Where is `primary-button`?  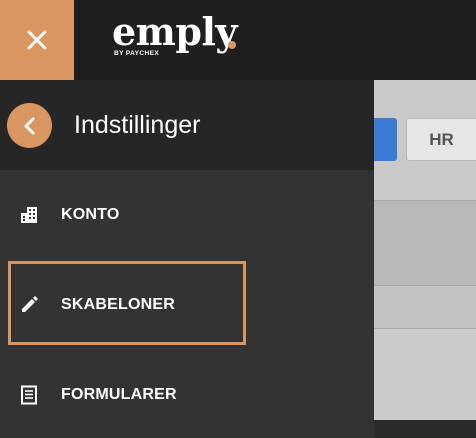 primary-button is located at coordinates (385, 139).